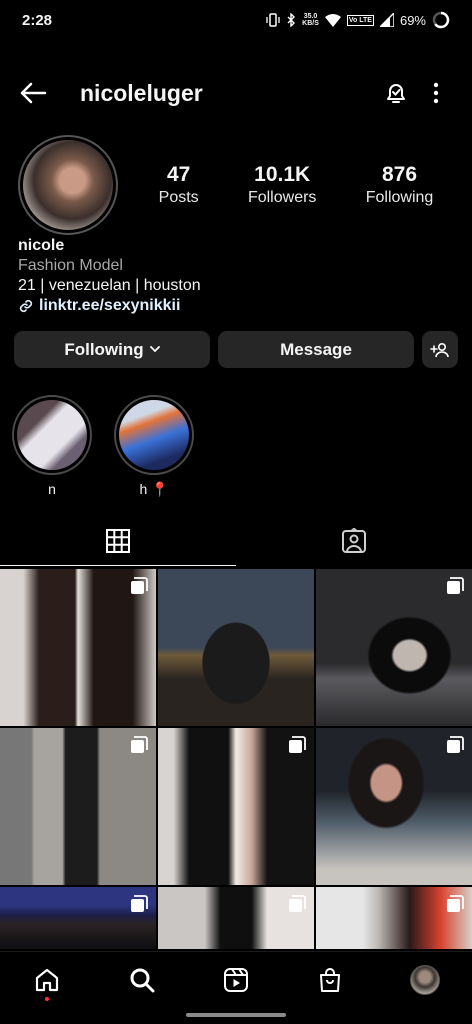 This screenshot has width=472, height=1024. Describe the element at coordinates (236, 1015) in the screenshot. I see `home-indicator` at that location.